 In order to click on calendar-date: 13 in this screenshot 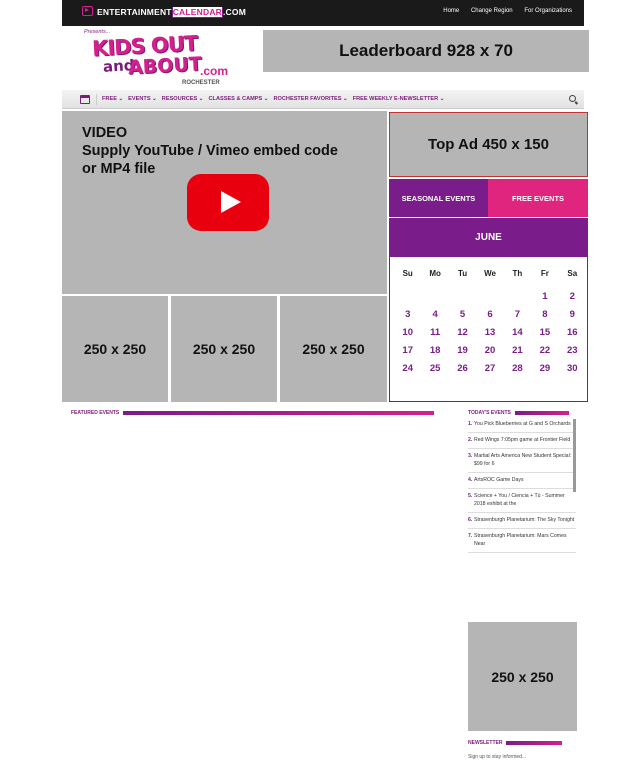, I will do `click(489, 332)`.